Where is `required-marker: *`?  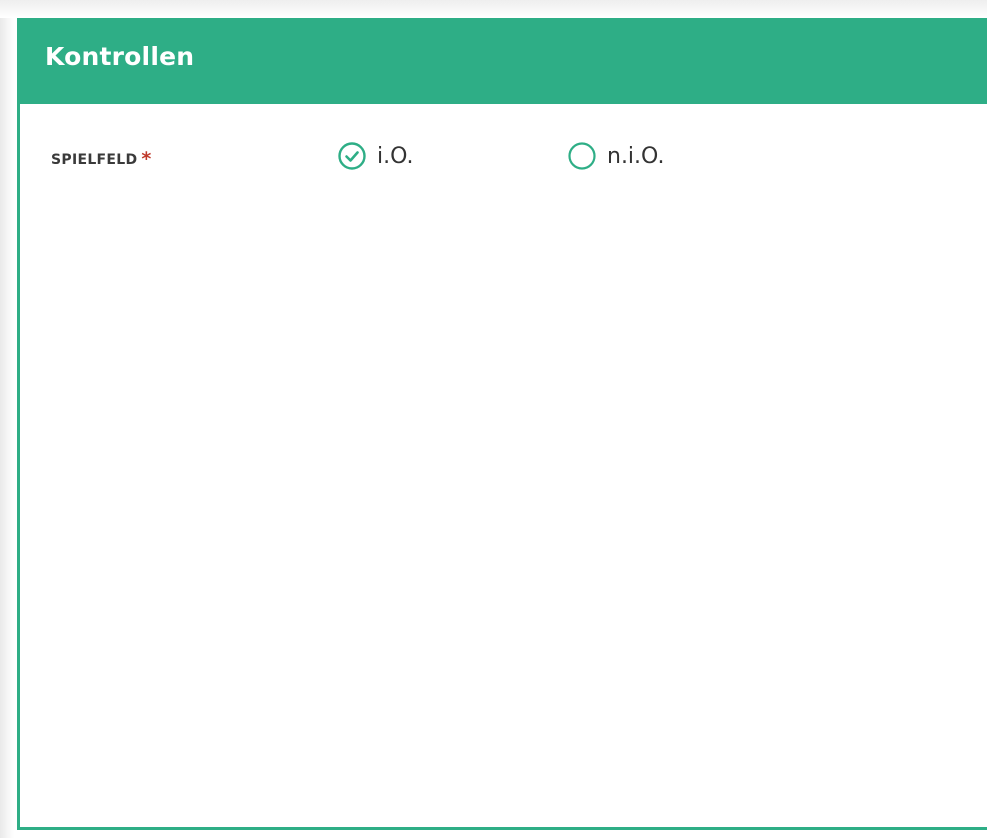 required-marker: * is located at coordinates (146, 159).